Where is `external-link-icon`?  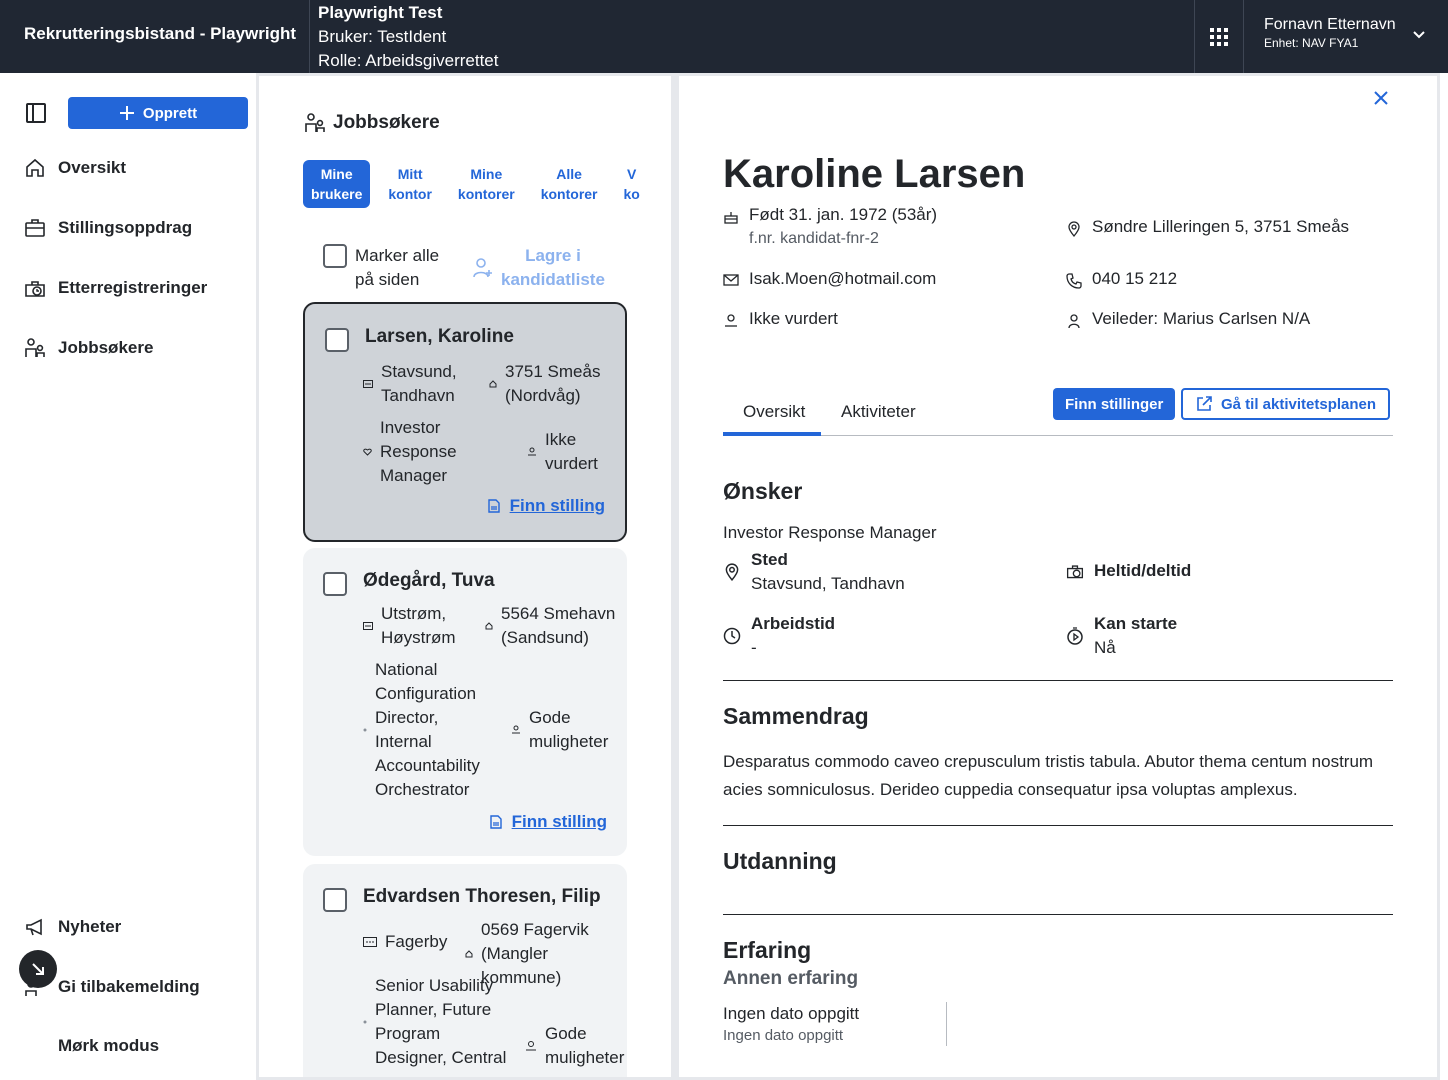
external-link-icon is located at coordinates (1204, 403).